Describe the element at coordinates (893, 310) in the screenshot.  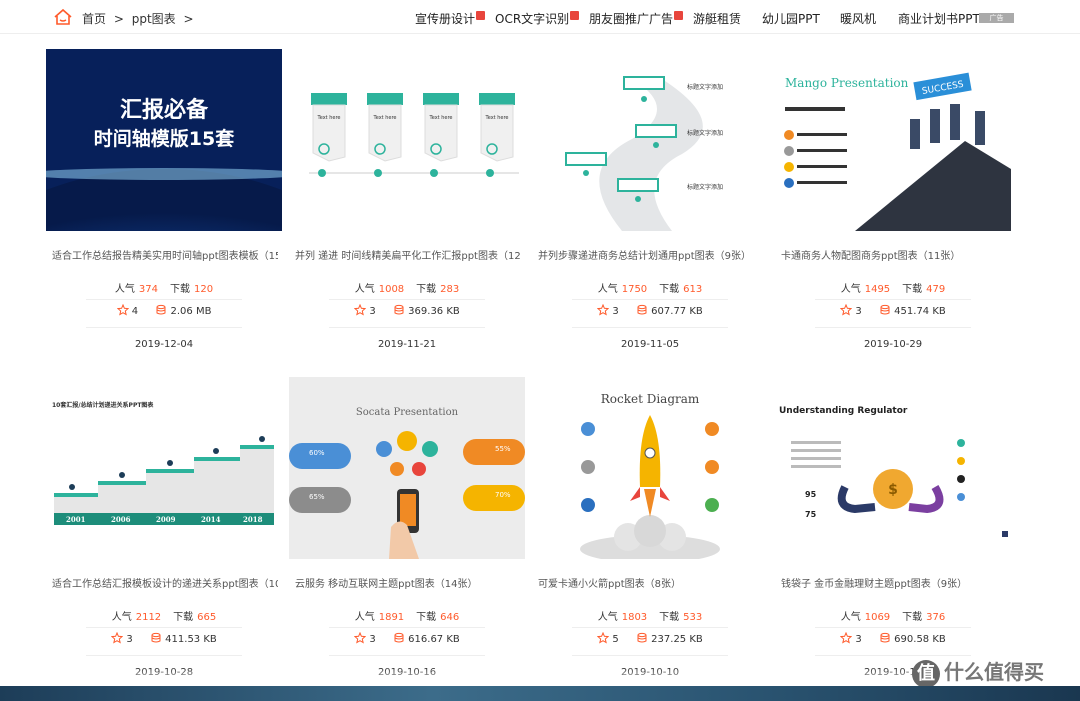
I see `card-meta: 3 451.74 KB` at that location.